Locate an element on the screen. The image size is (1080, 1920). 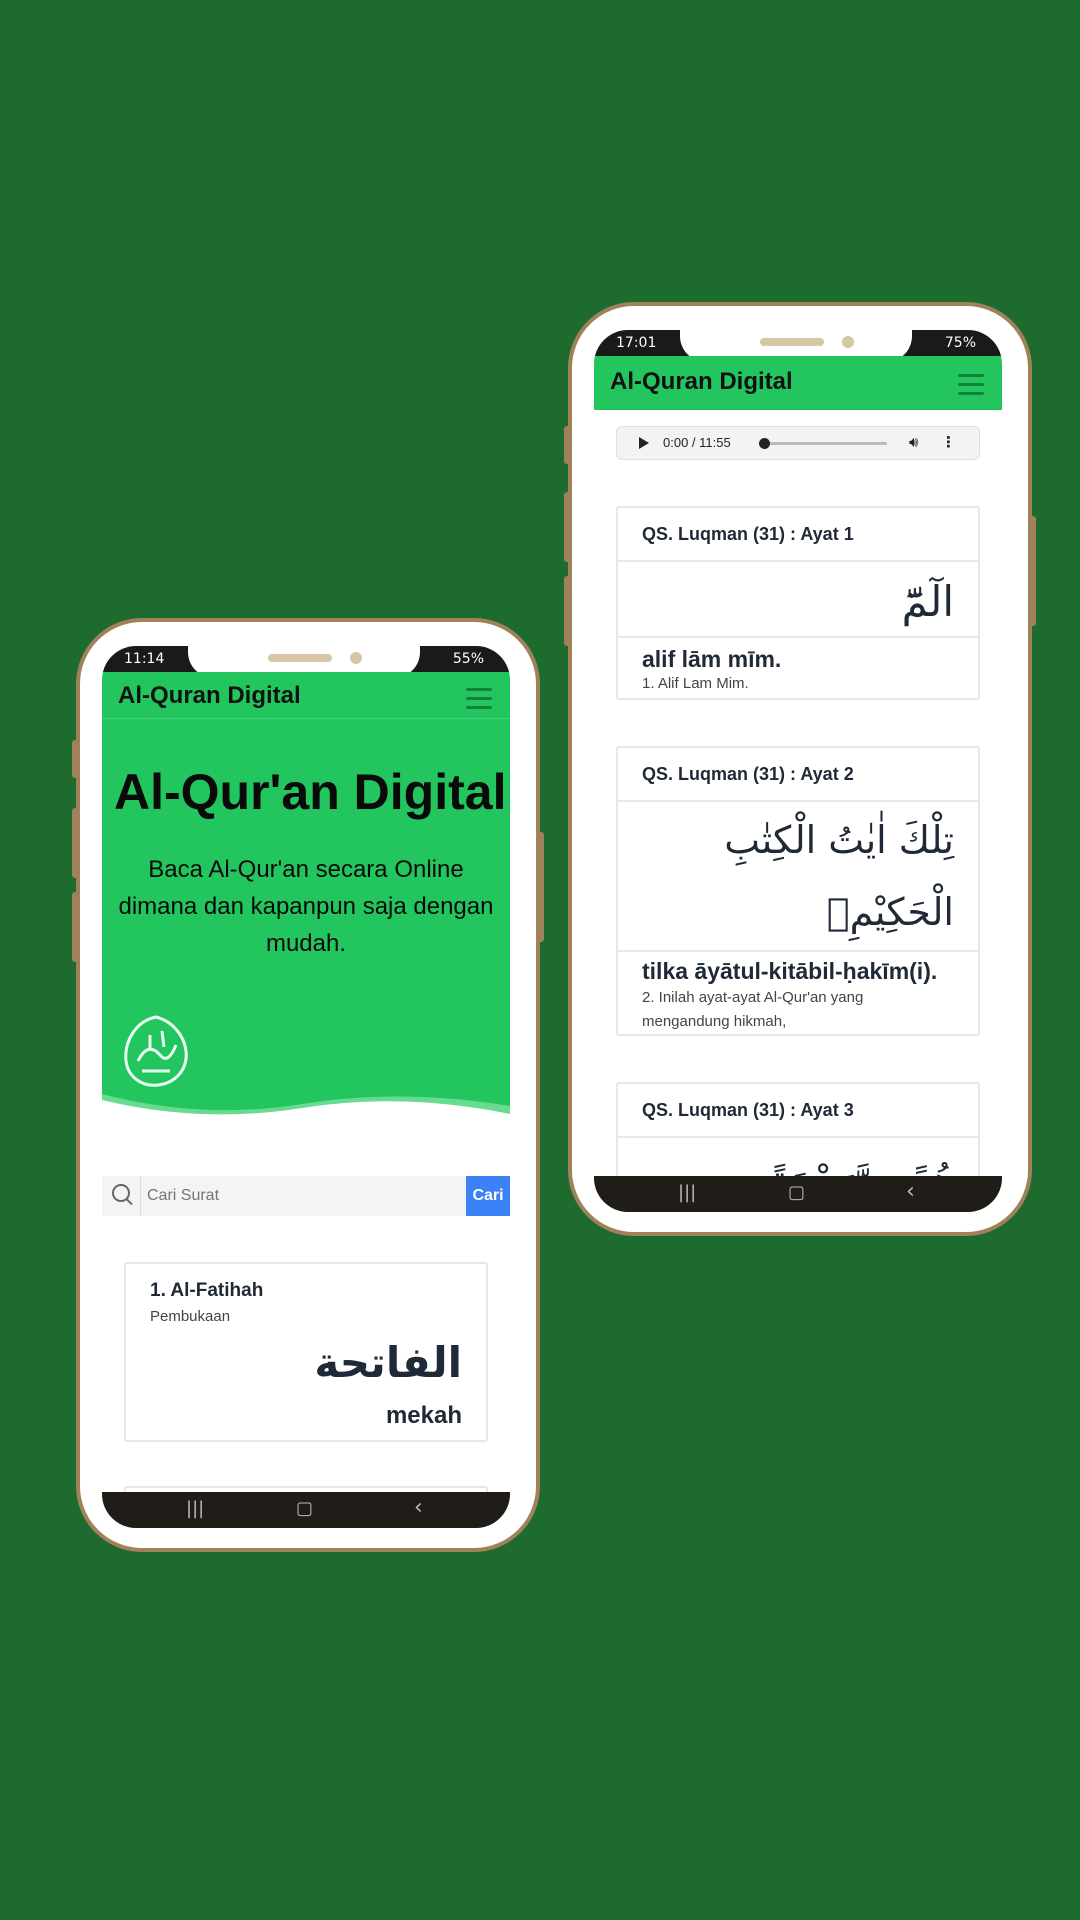
status-time: 17:01 is located at coordinates (636, 343).